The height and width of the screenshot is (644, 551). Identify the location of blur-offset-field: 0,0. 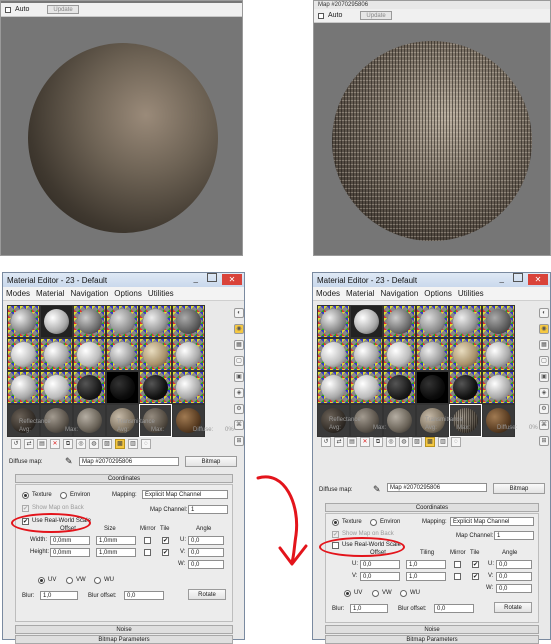
(144, 595).